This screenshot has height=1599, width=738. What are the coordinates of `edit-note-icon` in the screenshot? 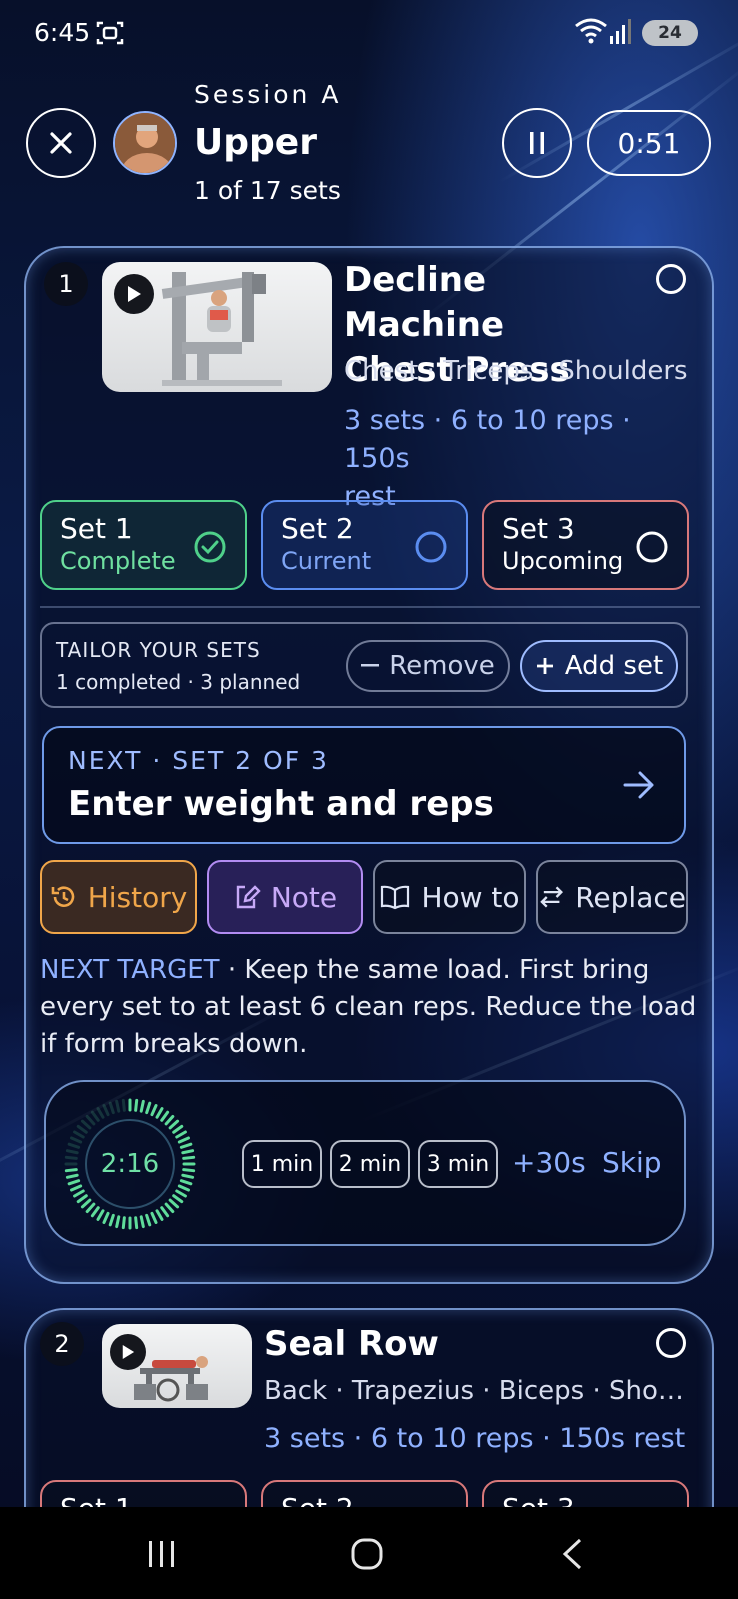 It's located at (248, 897).